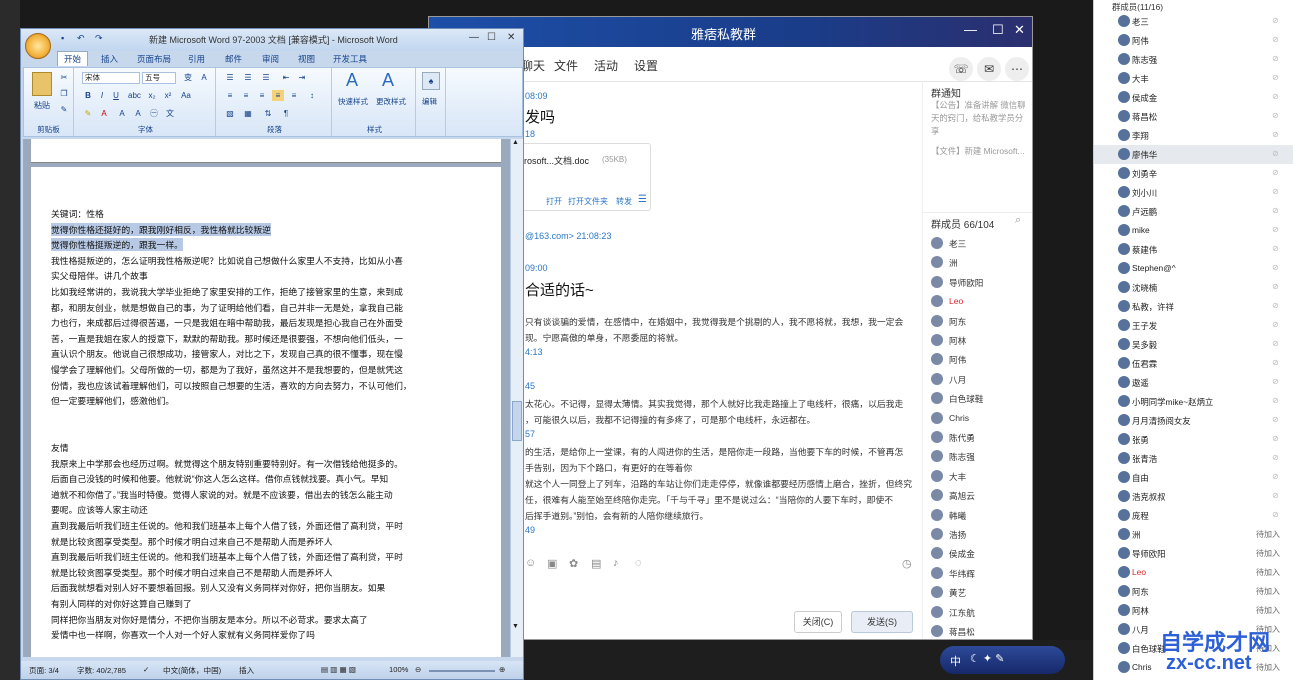 The image size is (1293, 680). What do you see at coordinates (227, 353) in the screenshot?
I see `document-line: 直认识个朋友。他说自己很想成功，接管家人，对比之下，发现自己真的很不懂事，现在慢` at bounding box center [227, 353].